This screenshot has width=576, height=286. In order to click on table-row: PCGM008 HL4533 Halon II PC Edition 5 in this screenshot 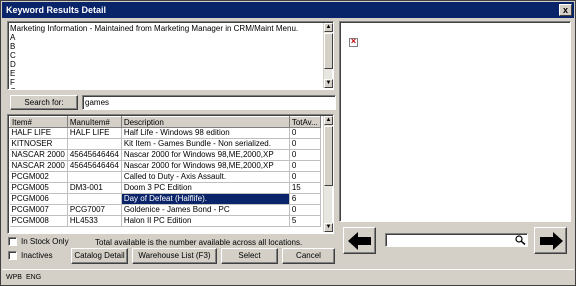, I will do `click(165, 221)`.